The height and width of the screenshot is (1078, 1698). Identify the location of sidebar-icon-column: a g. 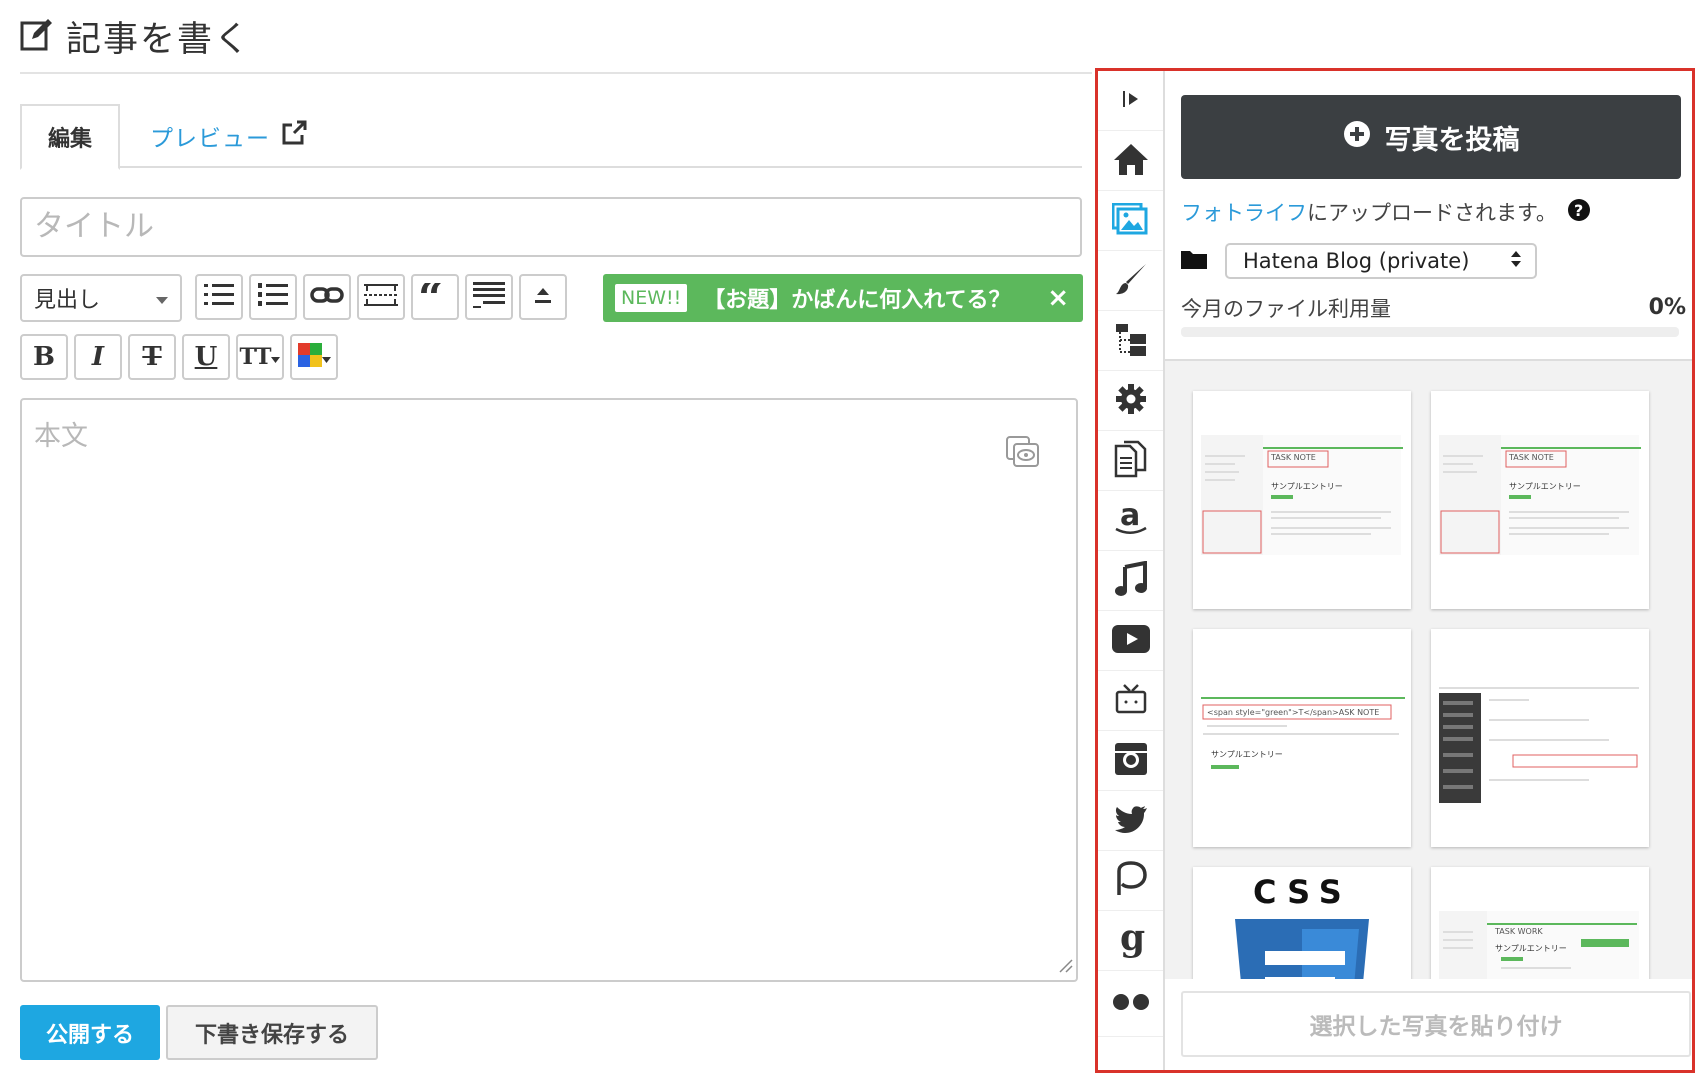
(1131, 570).